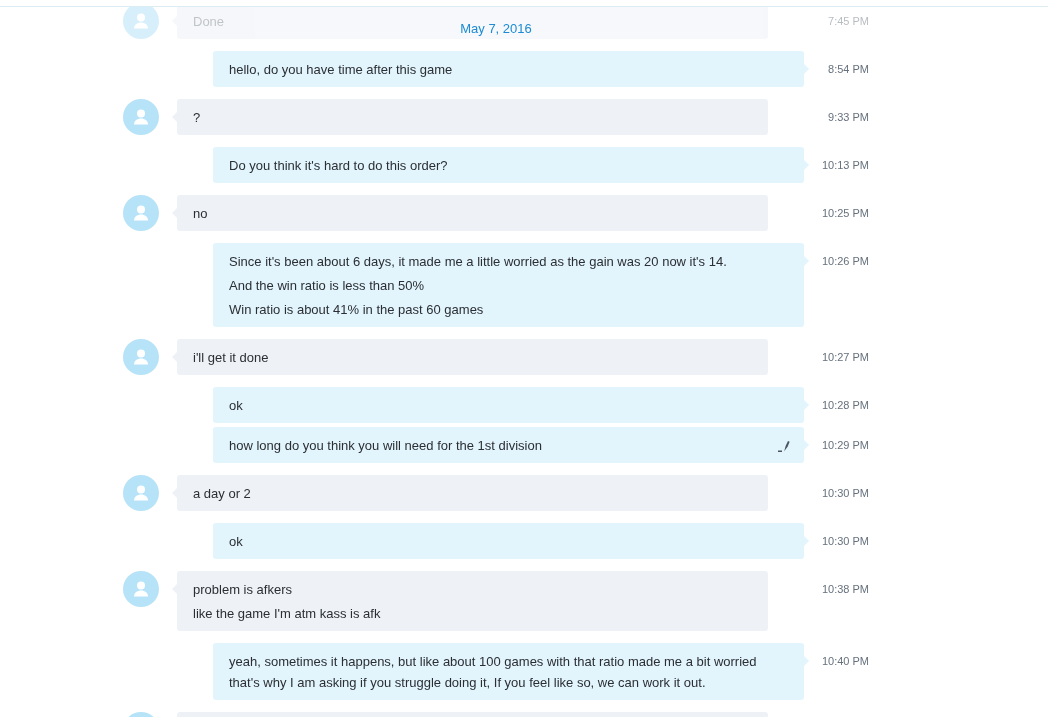 The width and height of the screenshot is (1048, 717). Describe the element at coordinates (496, 29) in the screenshot. I see `date-header: May 7, 2016` at that location.